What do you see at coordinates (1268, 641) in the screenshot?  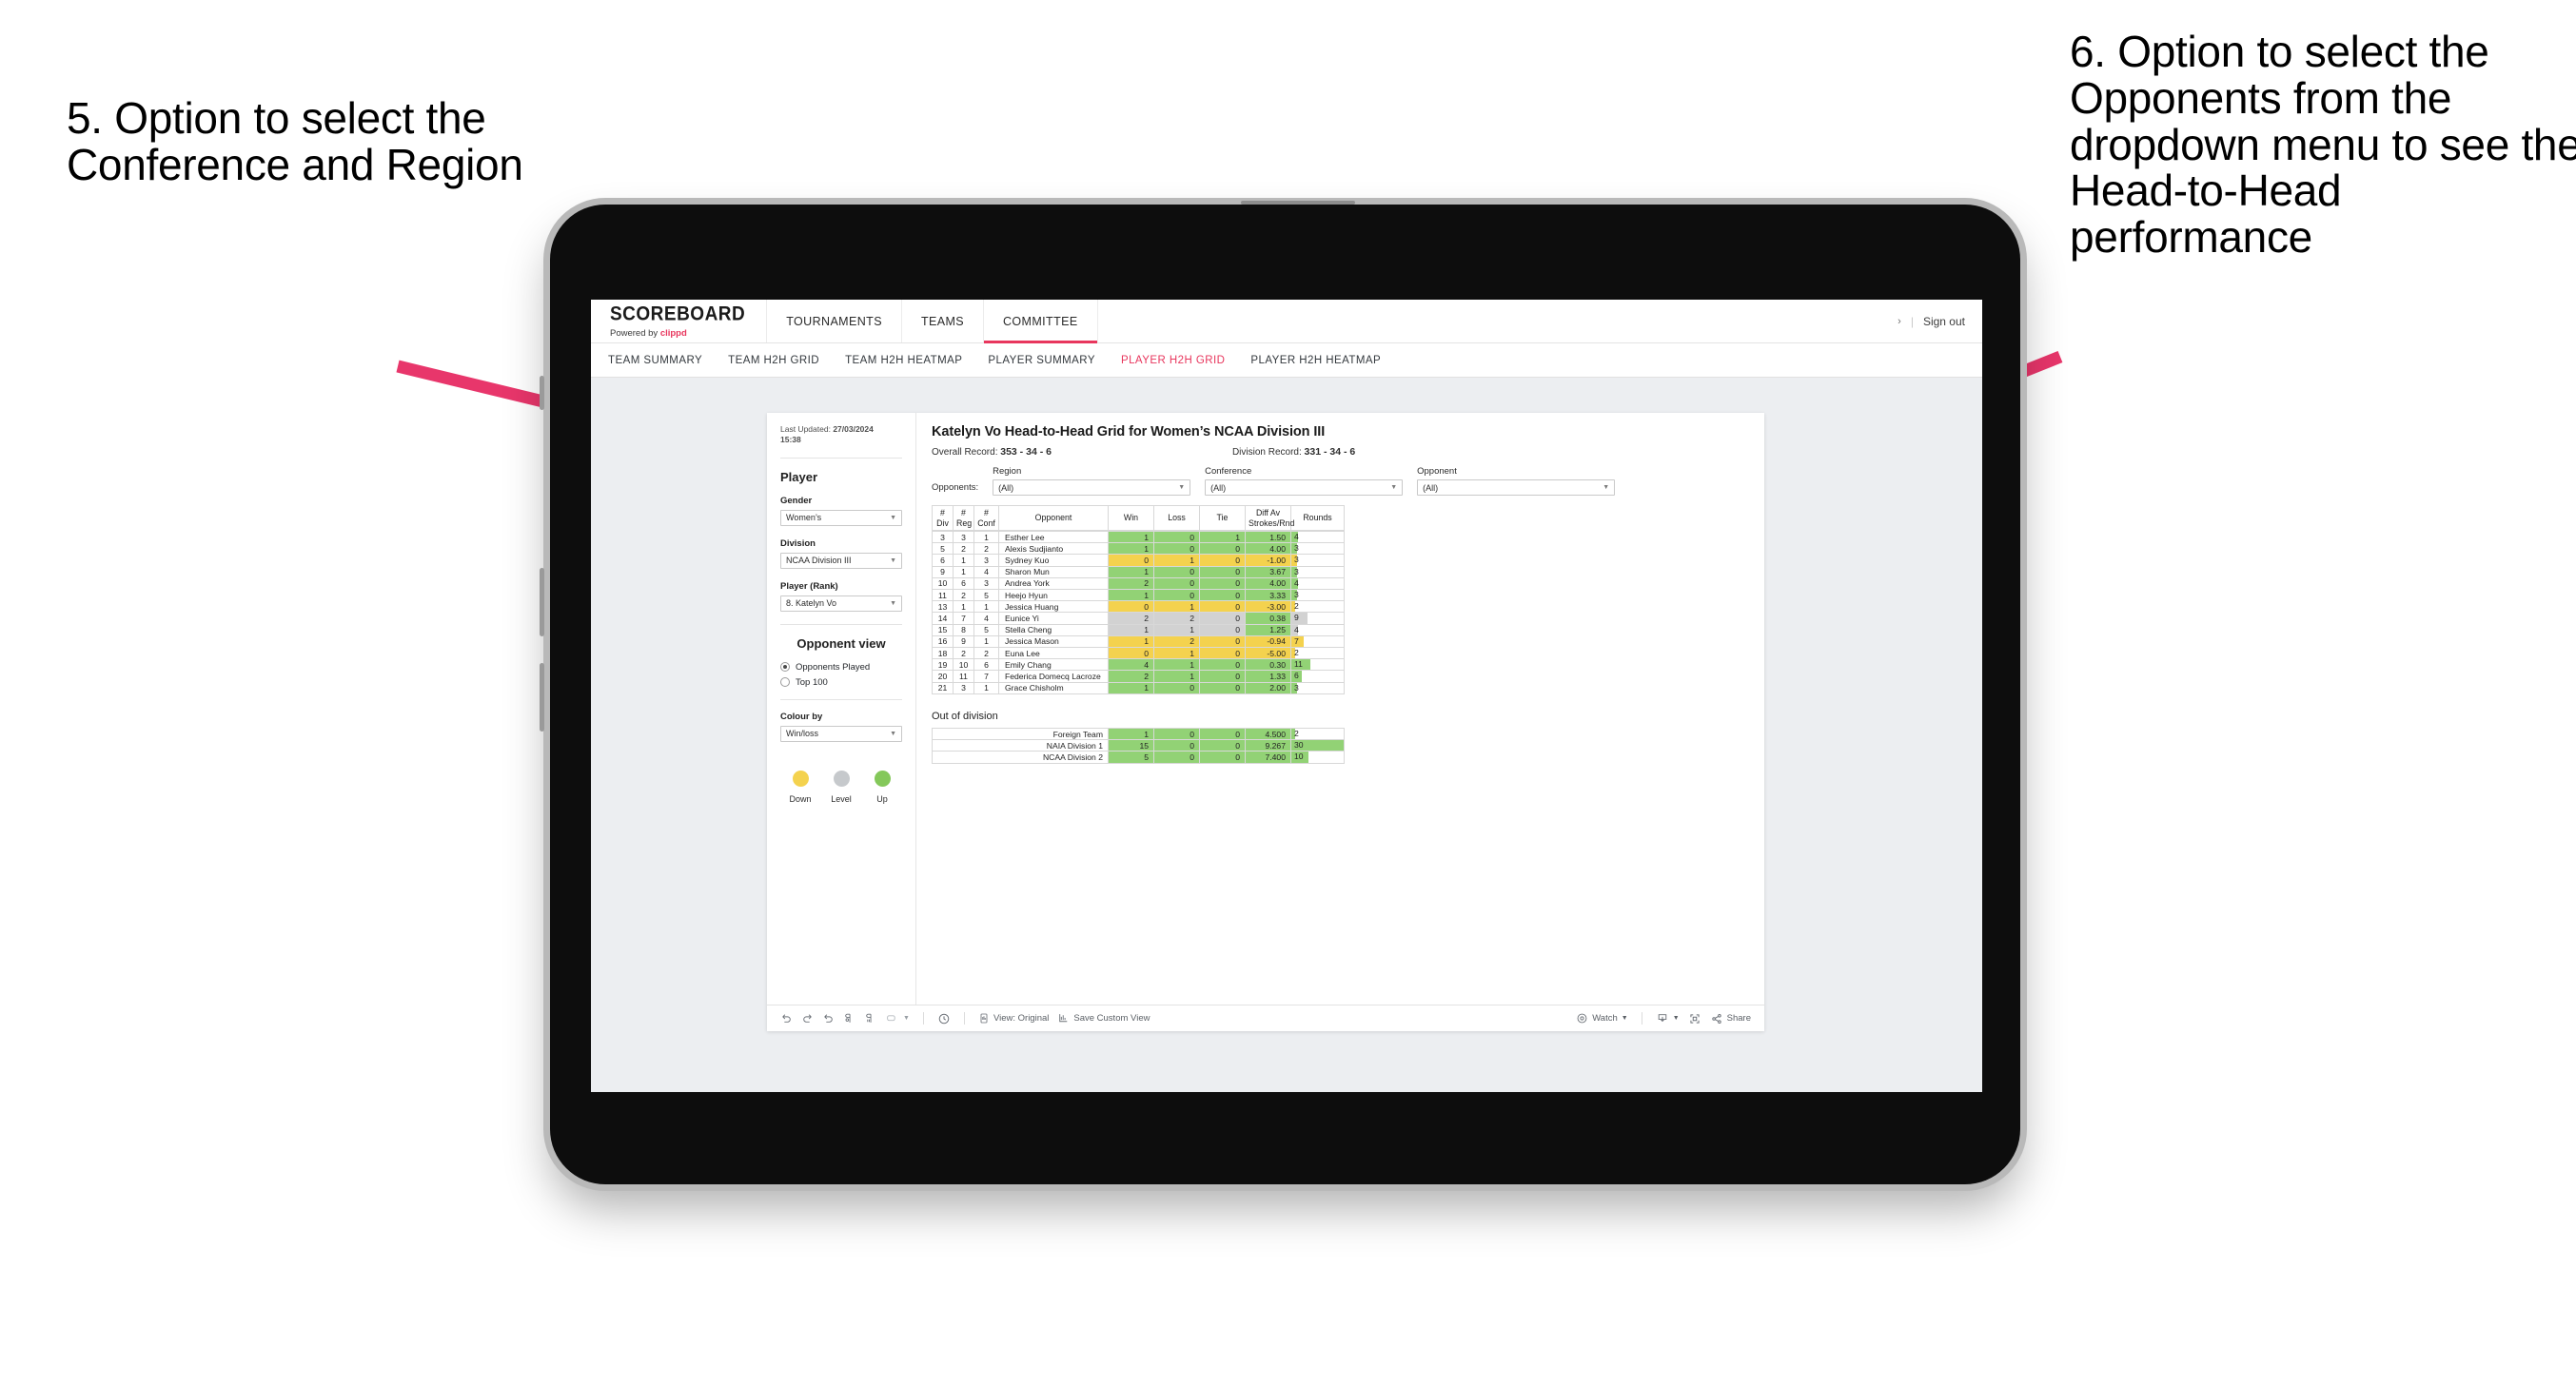 I see `cell-diff-av: -0.94` at bounding box center [1268, 641].